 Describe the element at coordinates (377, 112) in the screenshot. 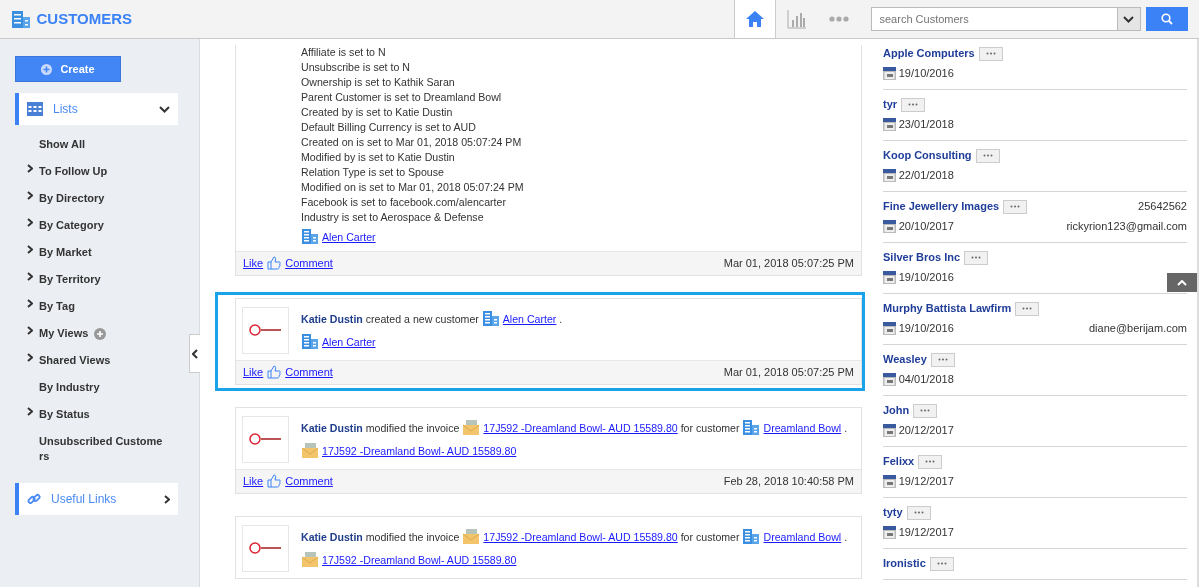

I see `change-line: Created by is set to Katie Dustin` at that location.